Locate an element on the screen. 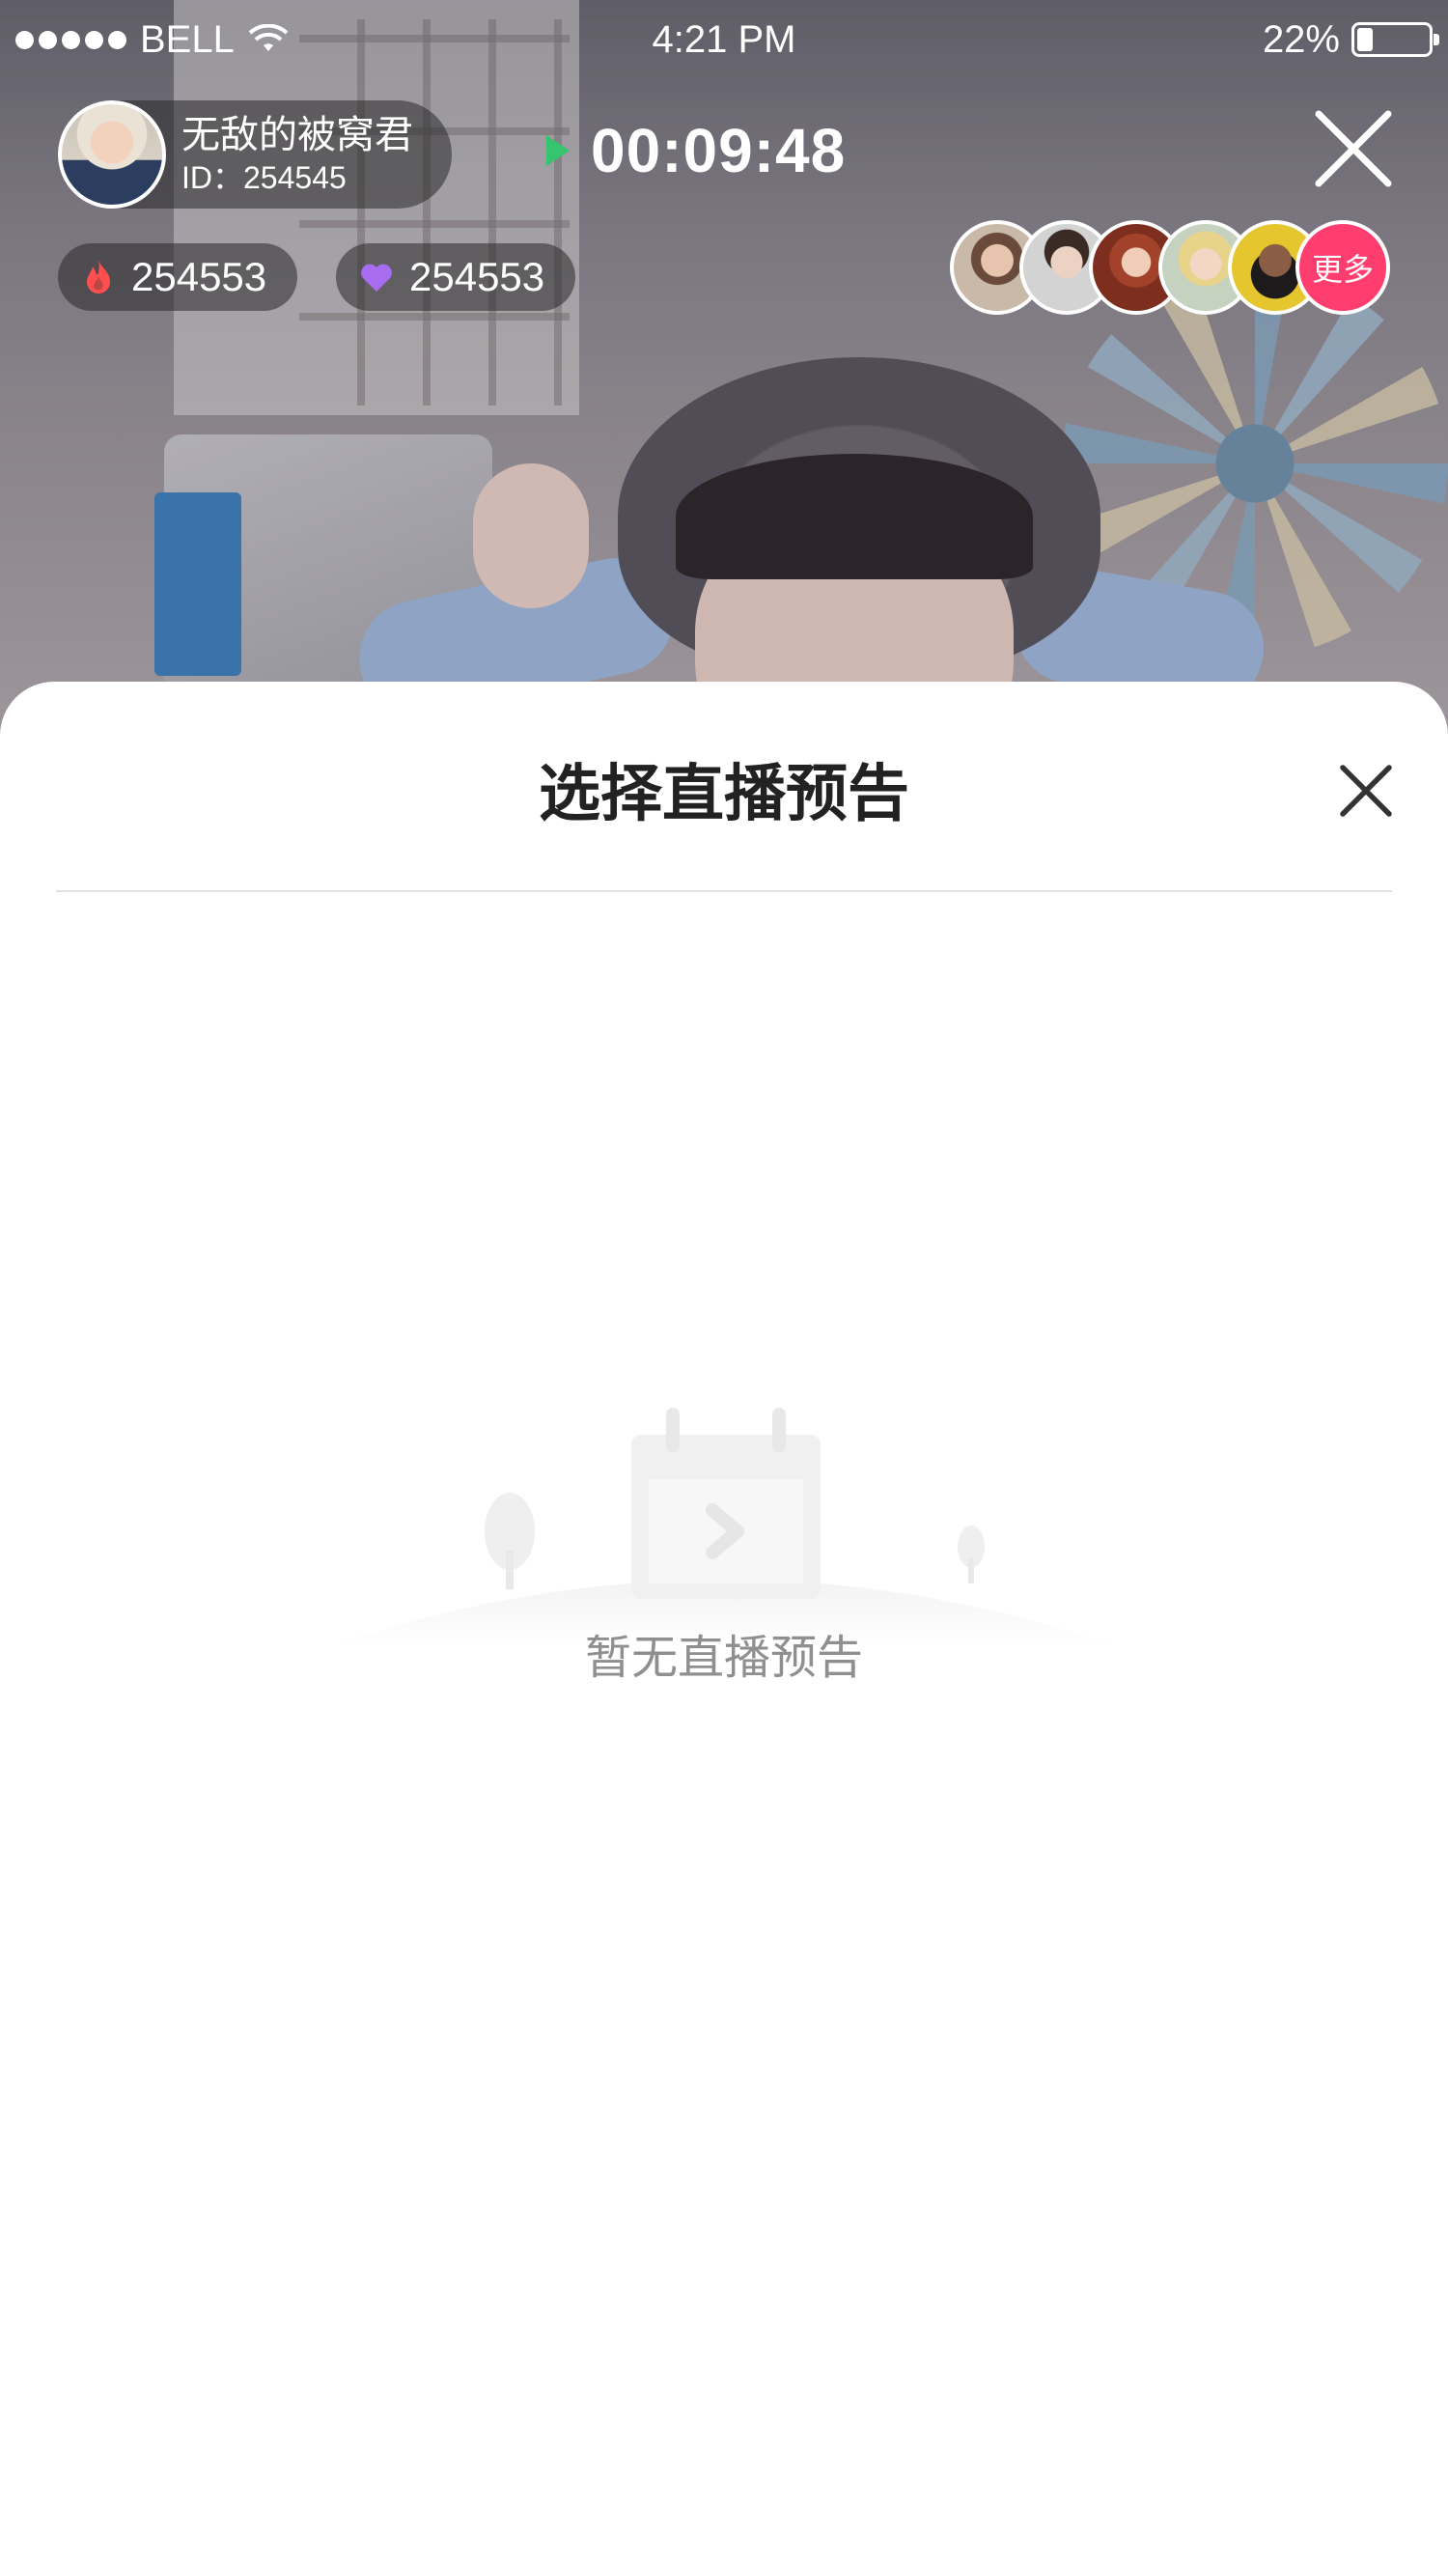 The height and width of the screenshot is (2576, 1448). empty-state-text: 暂无直播预告 is located at coordinates (724, 1659).